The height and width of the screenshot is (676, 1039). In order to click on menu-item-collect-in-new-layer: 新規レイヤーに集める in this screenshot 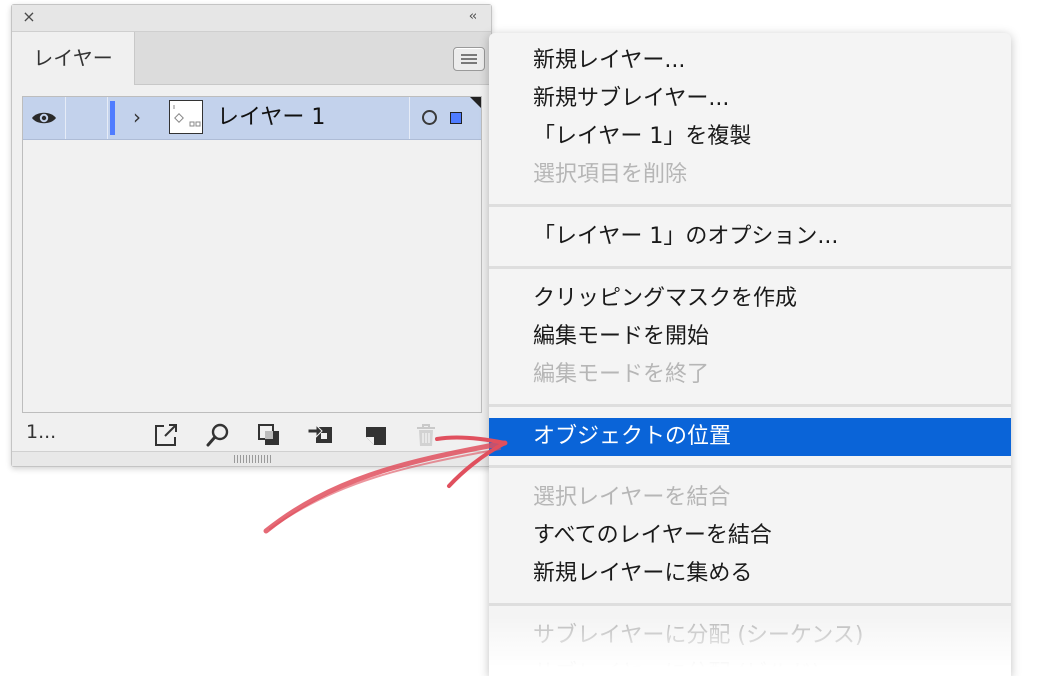, I will do `click(750, 574)`.